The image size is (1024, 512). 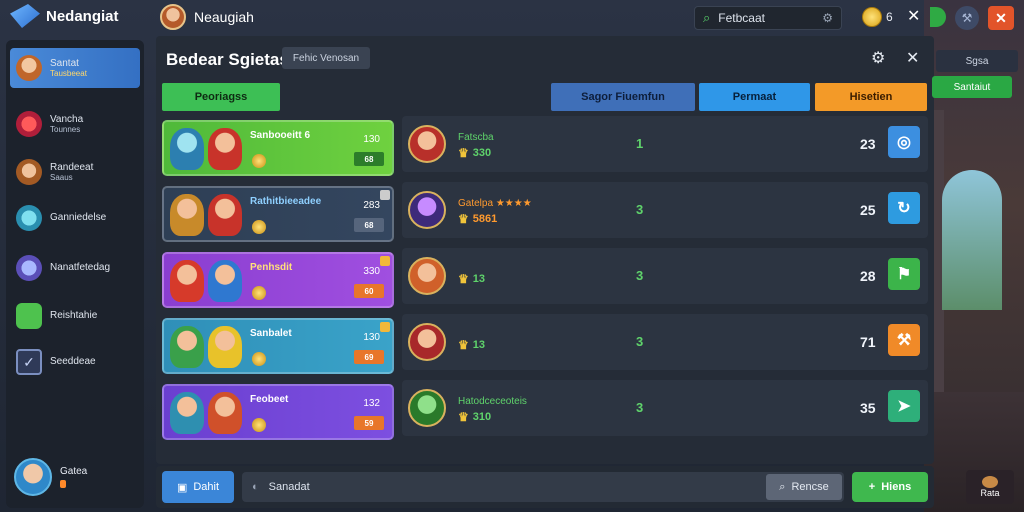 I want to click on team-power: 132, so click(x=371, y=403).